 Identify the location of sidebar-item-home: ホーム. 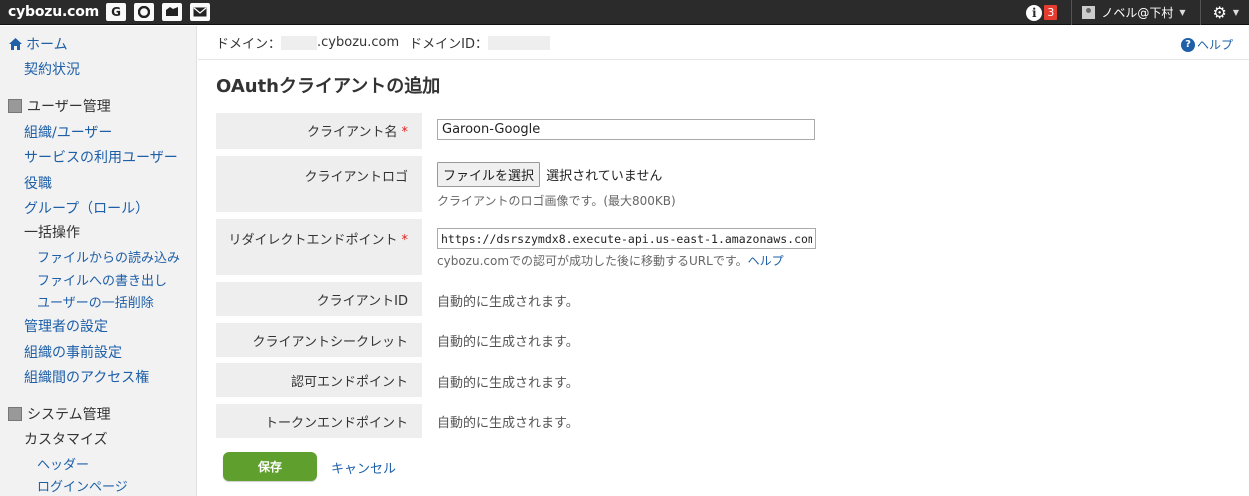
(38, 44).